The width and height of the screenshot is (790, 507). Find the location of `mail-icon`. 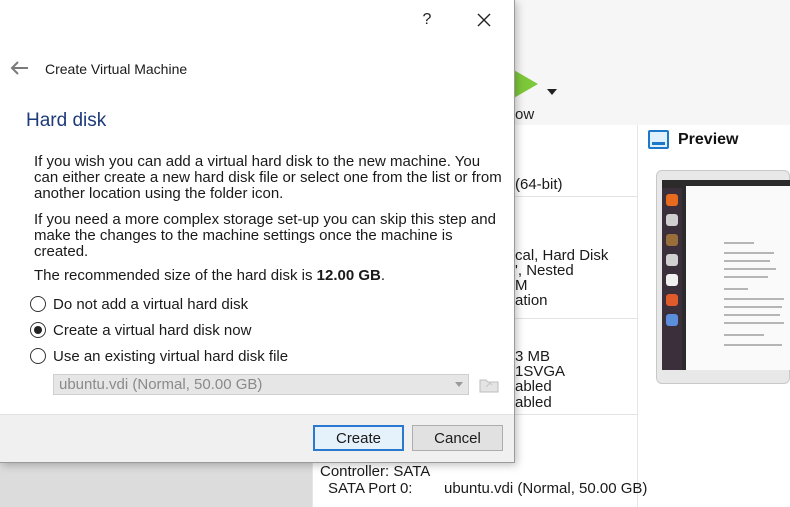

mail-icon is located at coordinates (672, 220).